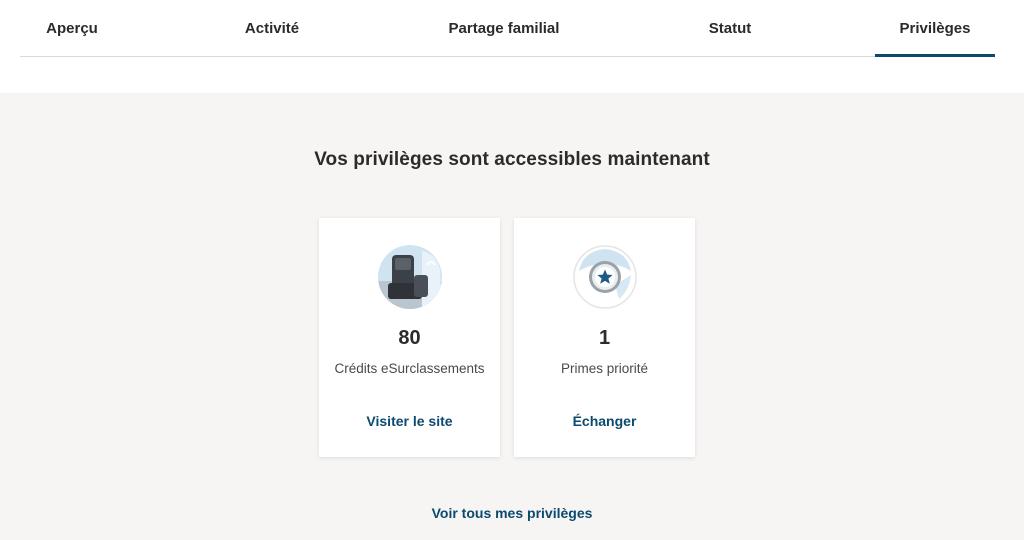 The width and height of the screenshot is (1024, 540). Describe the element at coordinates (72, 28) in the screenshot. I see `tab-apercu: Aperçu` at that location.